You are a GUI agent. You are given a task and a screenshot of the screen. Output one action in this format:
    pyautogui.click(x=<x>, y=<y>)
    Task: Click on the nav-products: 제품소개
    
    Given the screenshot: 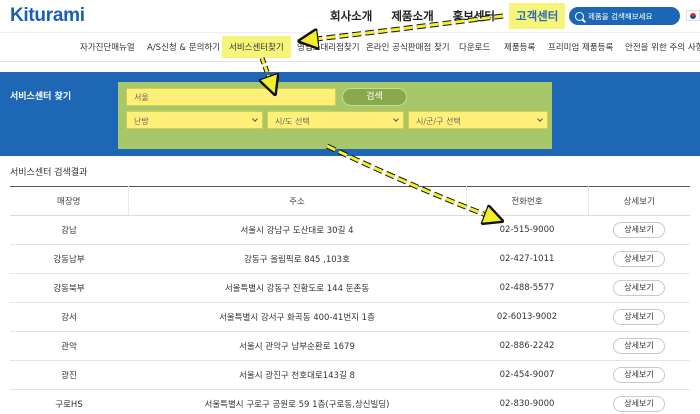 What is the action you would take?
    pyautogui.click(x=412, y=16)
    